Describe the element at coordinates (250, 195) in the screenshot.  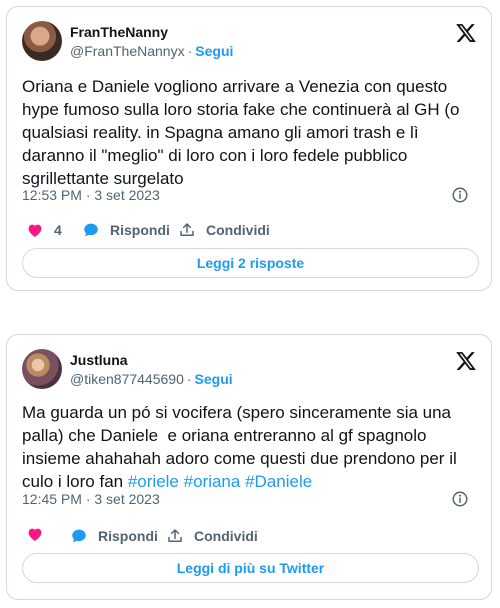
I see `tweet-meta: 12:53 PM · 3 set 2023` at that location.